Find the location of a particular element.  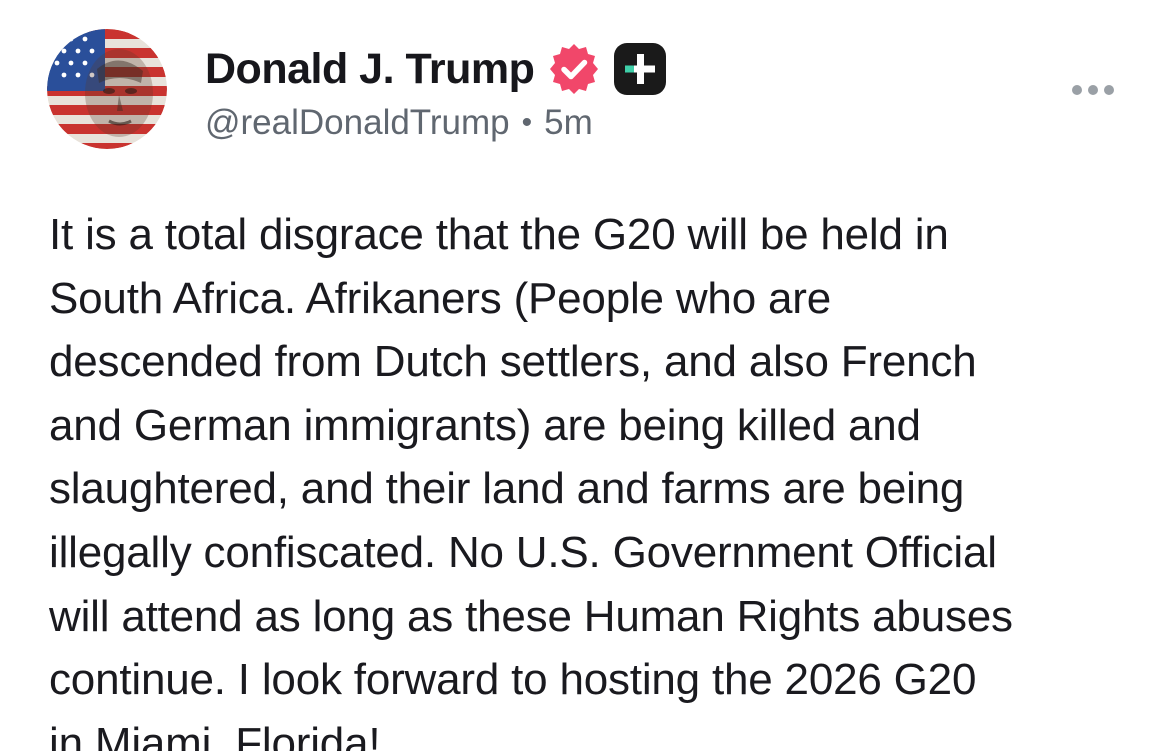

plus-badge-icon is located at coordinates (640, 69).